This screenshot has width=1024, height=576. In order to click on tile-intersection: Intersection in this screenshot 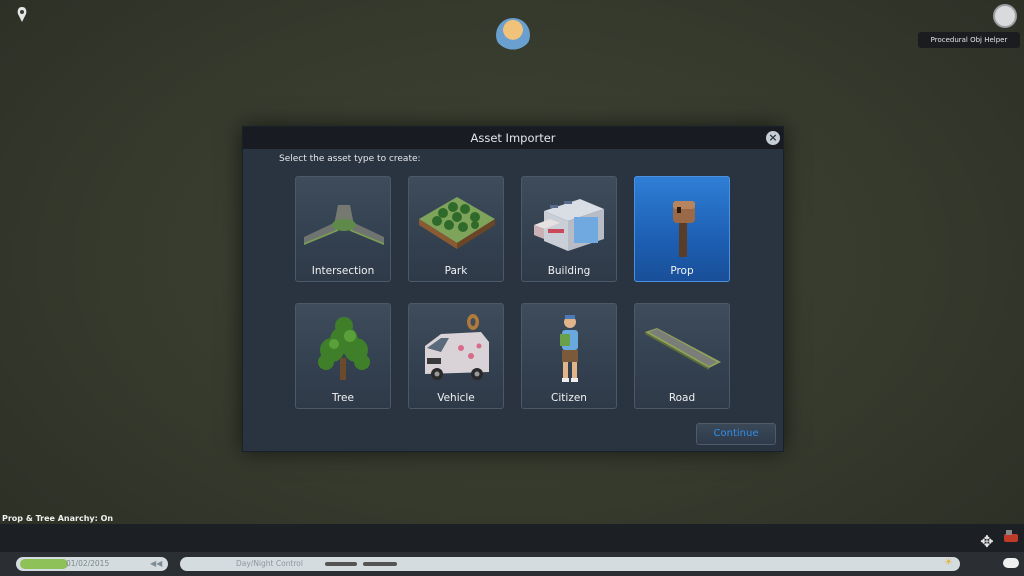, I will do `click(343, 229)`.